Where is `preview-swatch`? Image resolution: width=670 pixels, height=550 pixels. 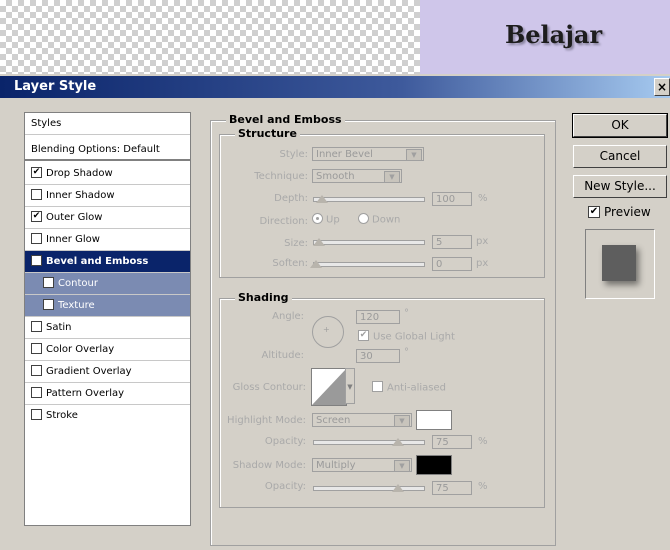 preview-swatch is located at coordinates (619, 263).